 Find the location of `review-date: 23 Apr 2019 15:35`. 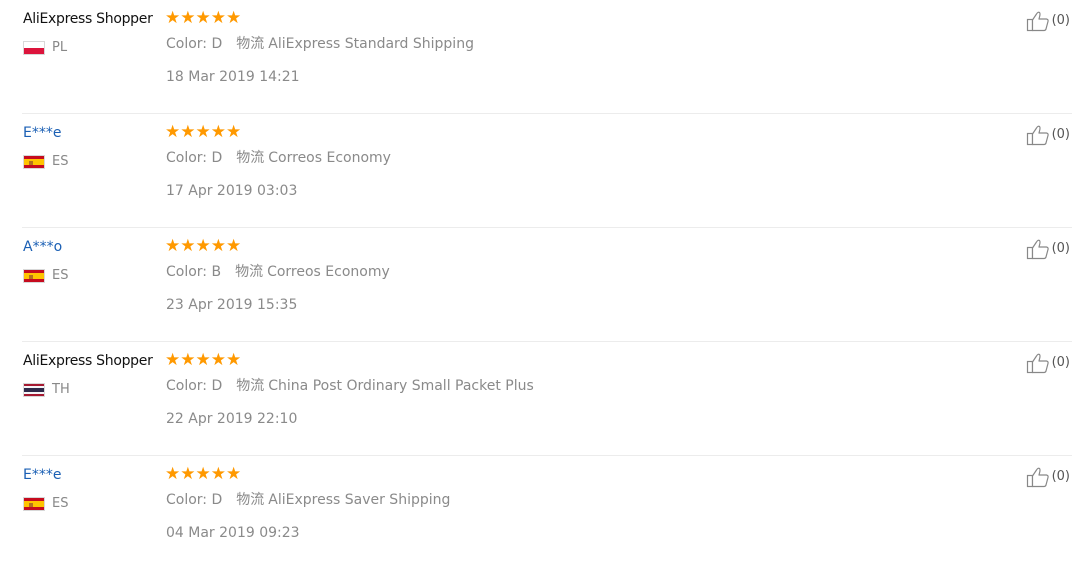

review-date: 23 Apr 2019 15:35 is located at coordinates (232, 305).